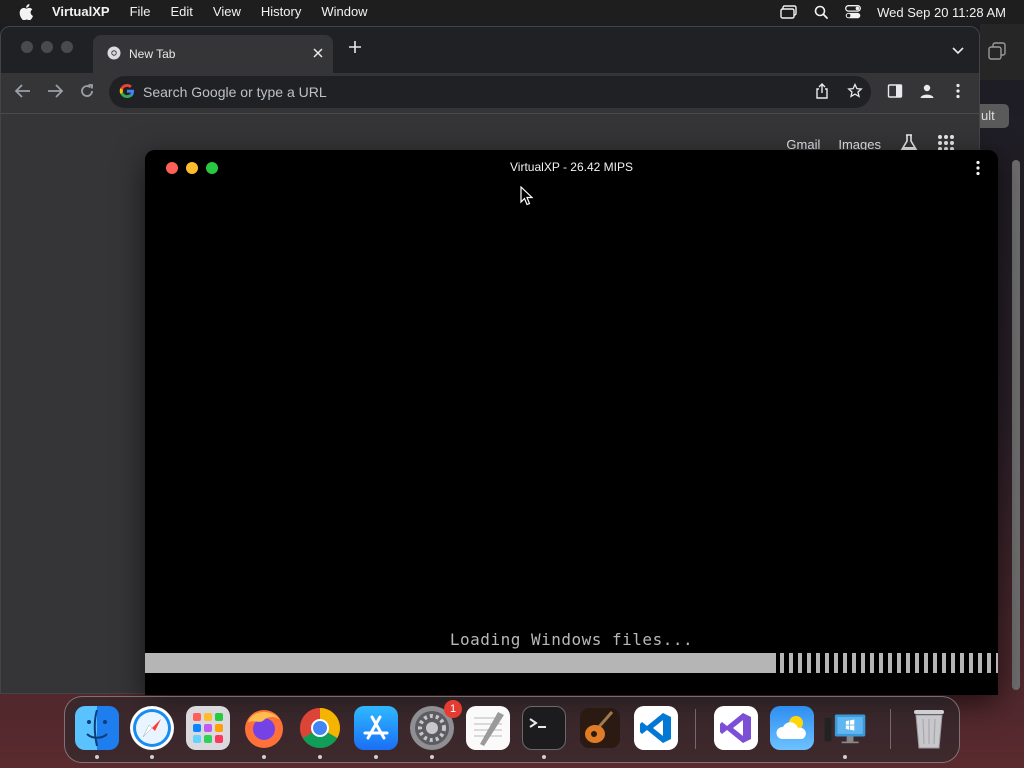  I want to click on background-window-button: ult, so click(994, 116).